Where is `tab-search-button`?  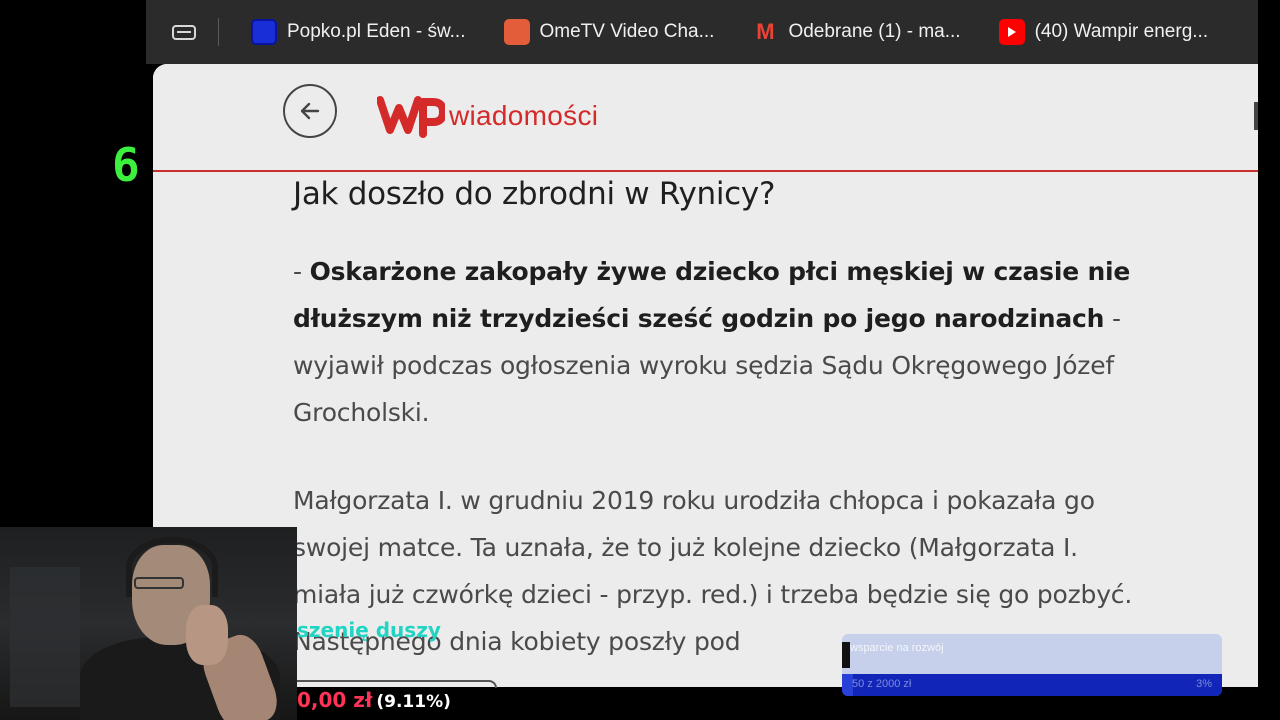
tab-search-button is located at coordinates (184, 32).